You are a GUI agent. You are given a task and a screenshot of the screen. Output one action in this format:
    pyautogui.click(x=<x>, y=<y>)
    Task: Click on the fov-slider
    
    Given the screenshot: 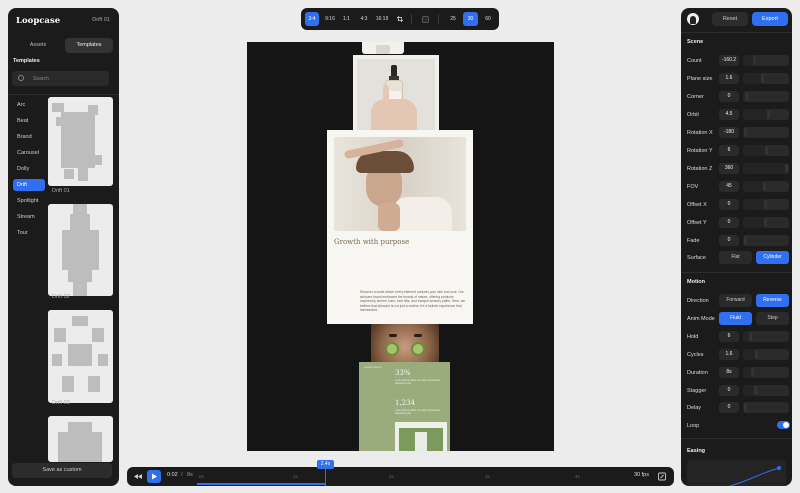 What is the action you would take?
    pyautogui.click(x=766, y=186)
    